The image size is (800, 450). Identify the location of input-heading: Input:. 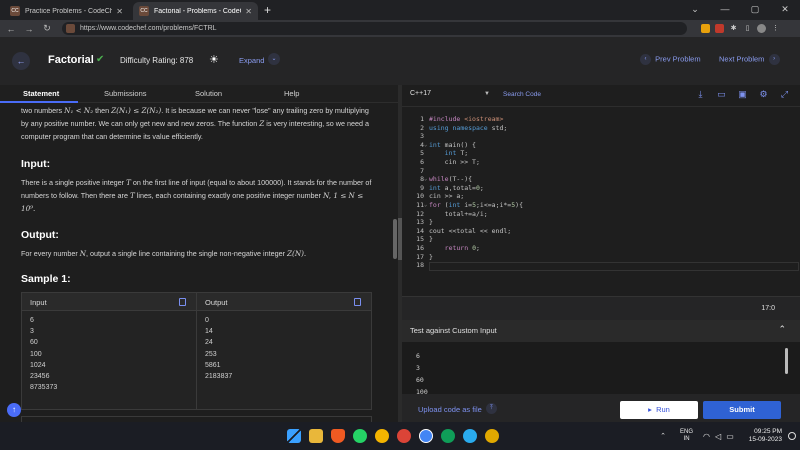
(36, 164).